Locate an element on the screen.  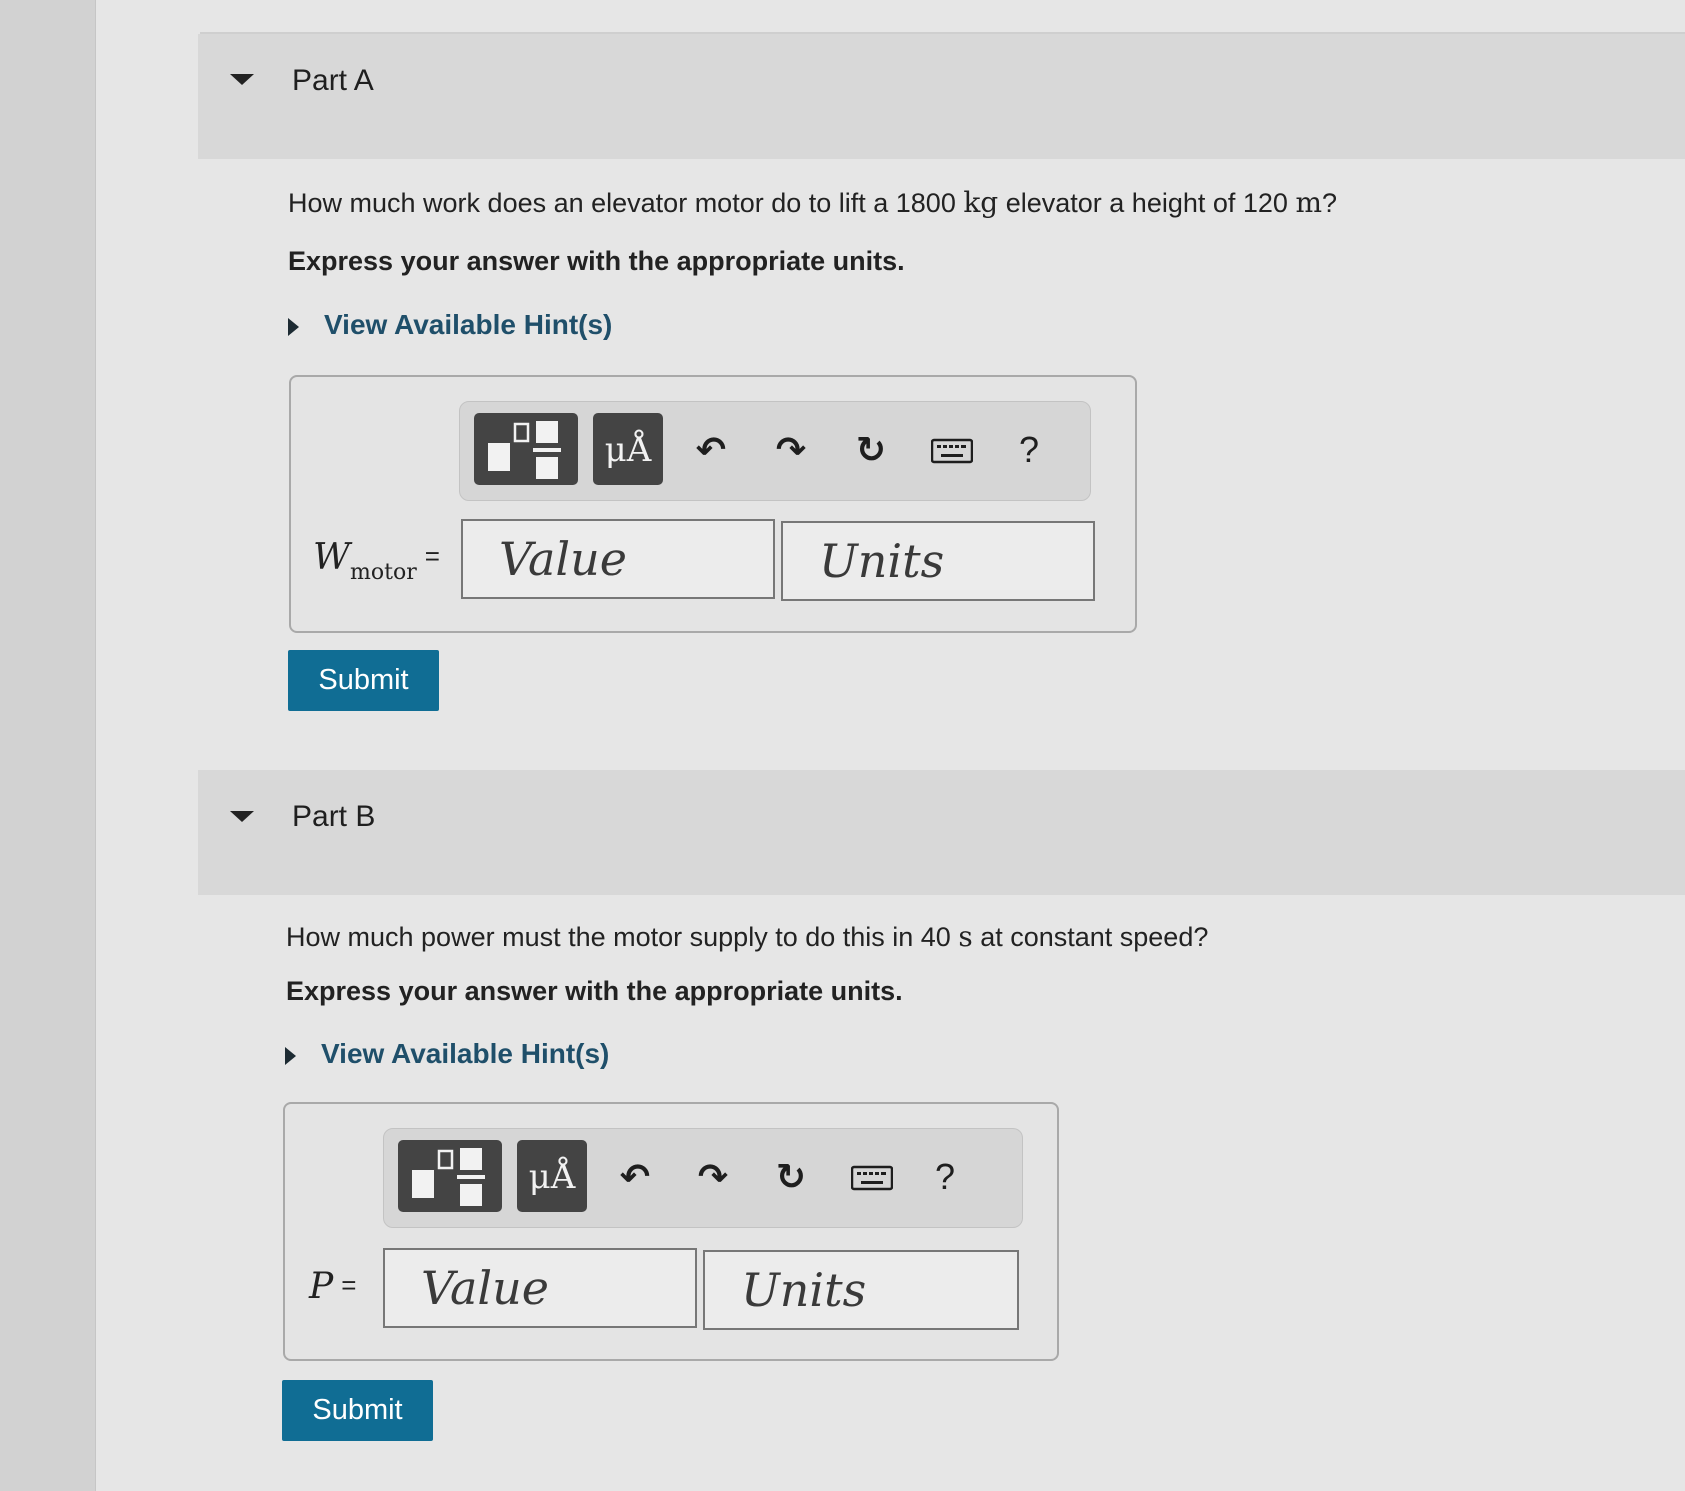
part-b-header is located at coordinates (941, 832).